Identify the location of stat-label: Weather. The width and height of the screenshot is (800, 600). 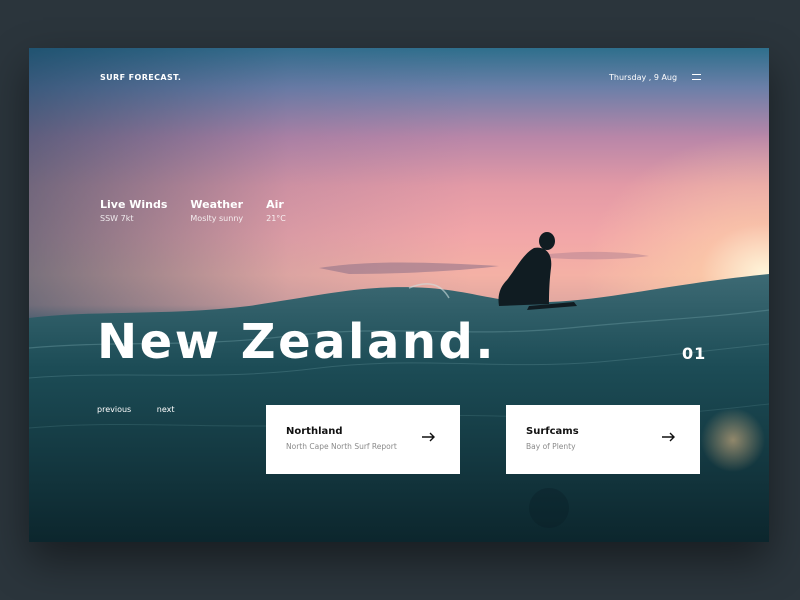
(217, 204).